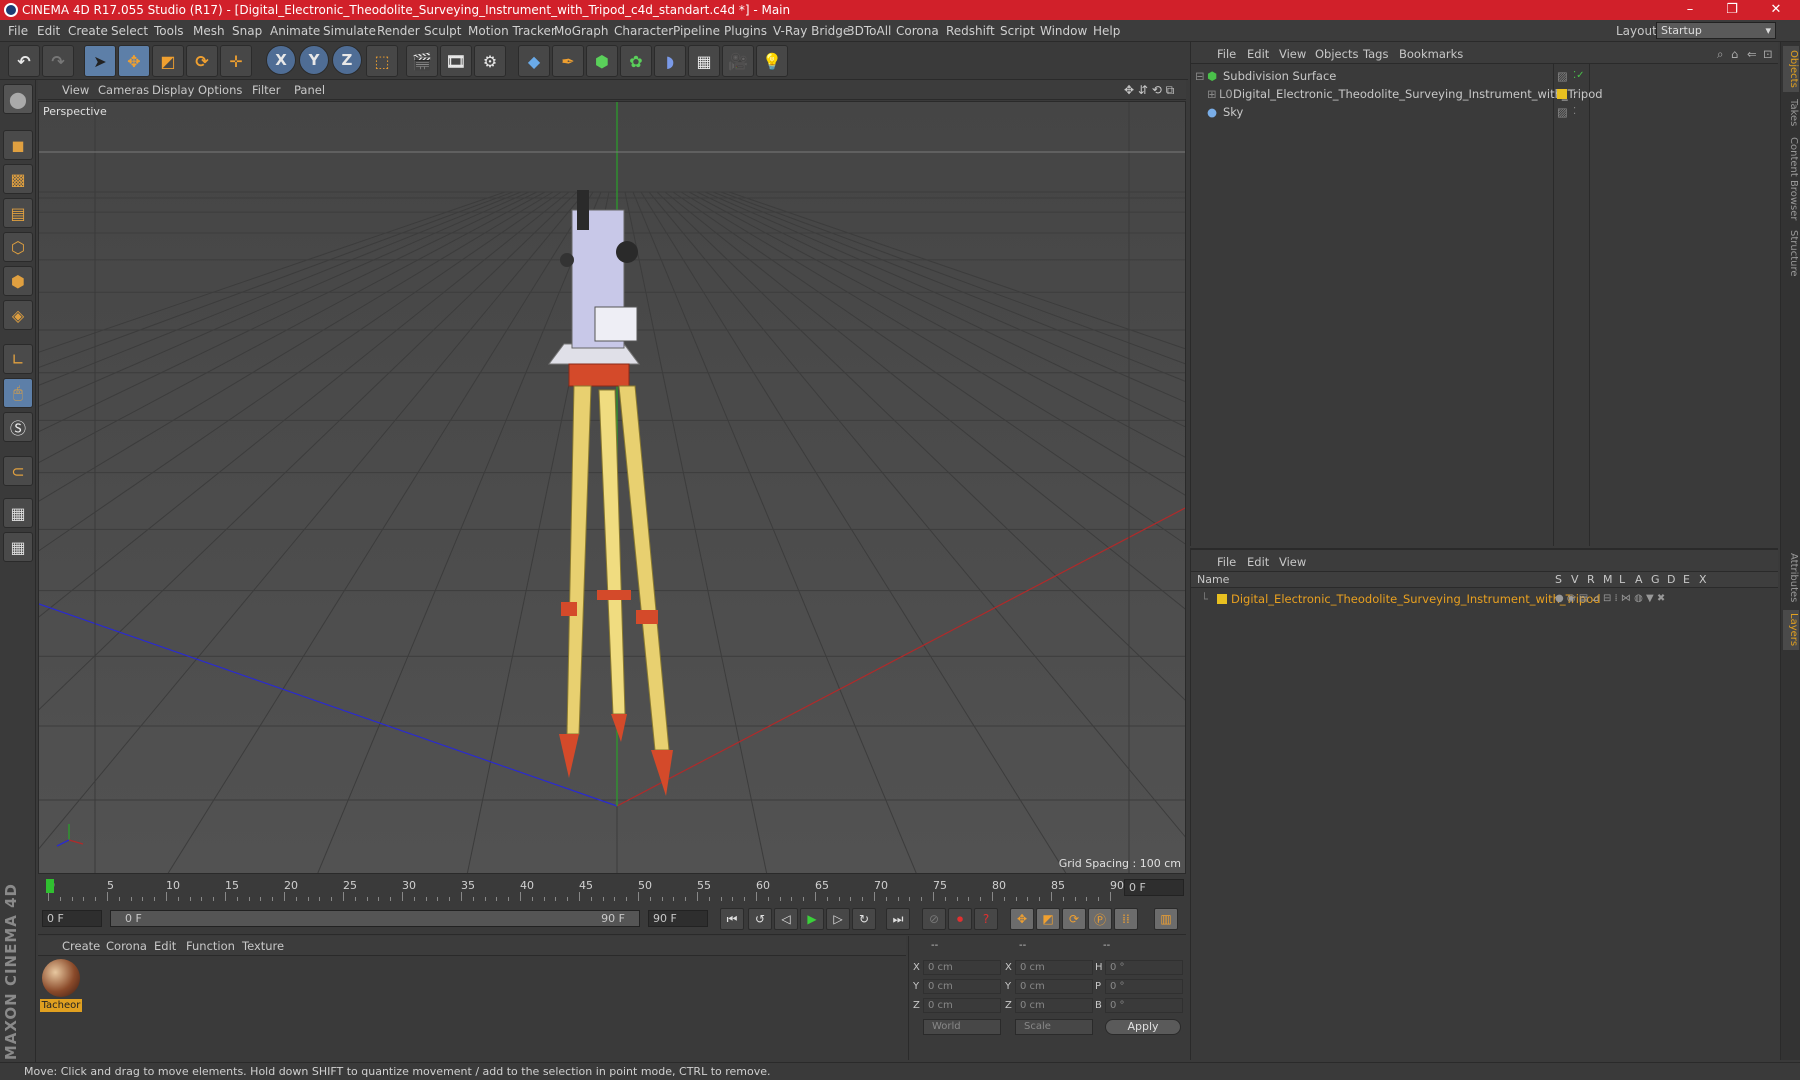 This screenshot has width=1800, height=1080. I want to click on magnet-button: ⊂, so click(18, 471).